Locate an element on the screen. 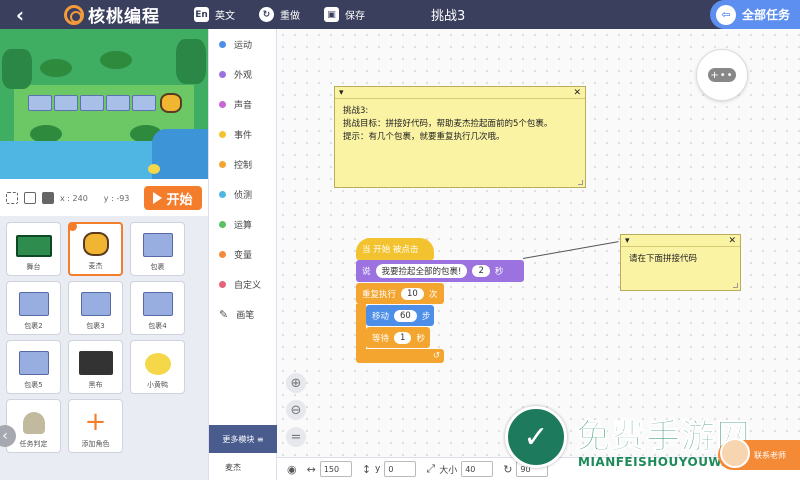 This screenshot has width=800, height=480. sprite-card: 包裹3 is located at coordinates (95, 308).